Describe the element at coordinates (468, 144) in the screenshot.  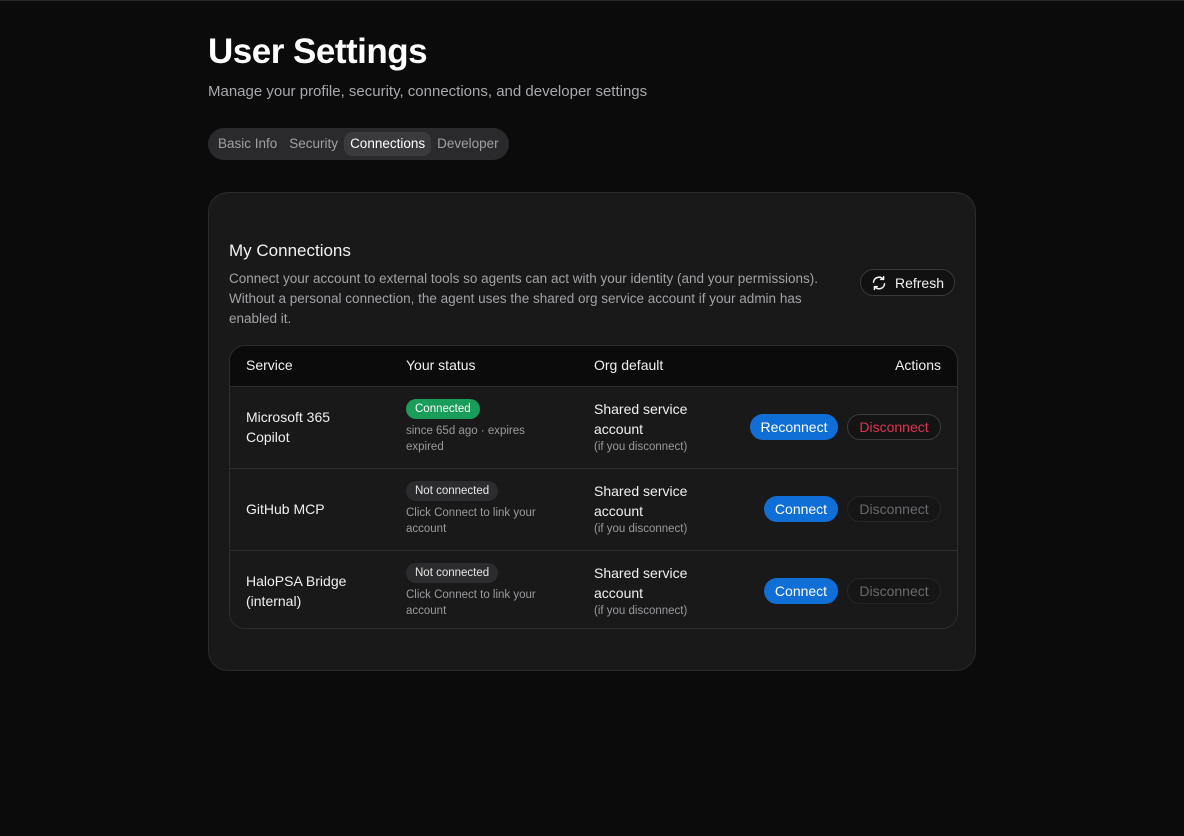
I see `tab-developer: Developer` at that location.